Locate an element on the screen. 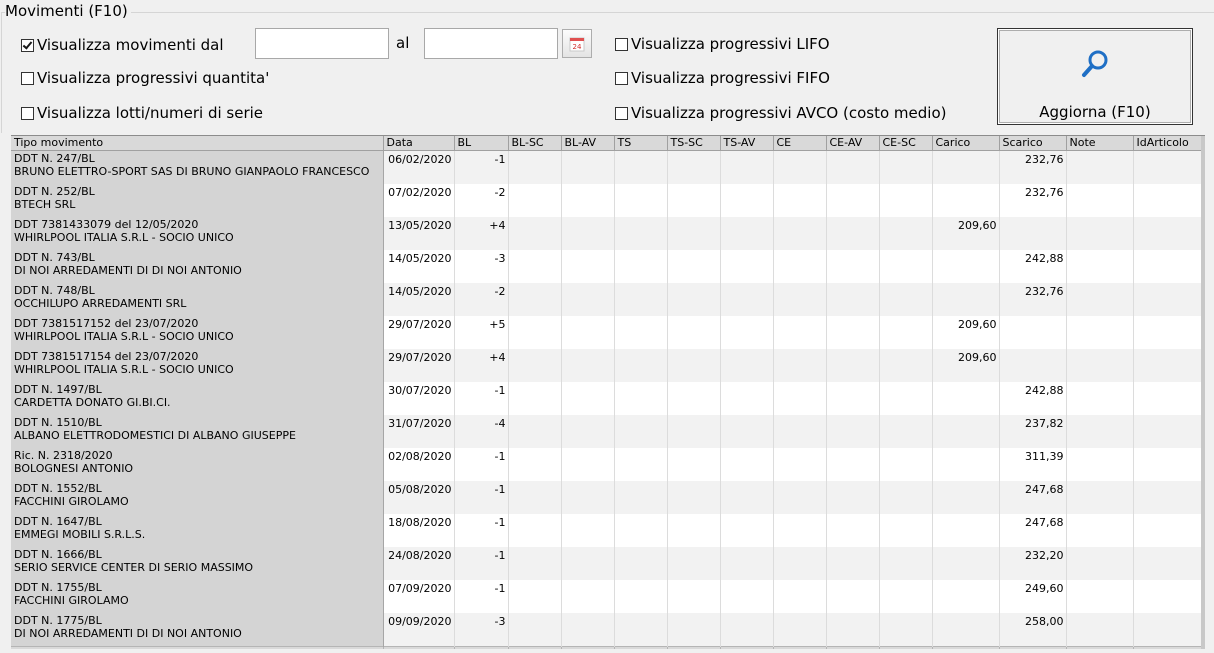 This screenshot has width=1214, height=653. group-title: Movimenti (F10) is located at coordinates (68, 11).